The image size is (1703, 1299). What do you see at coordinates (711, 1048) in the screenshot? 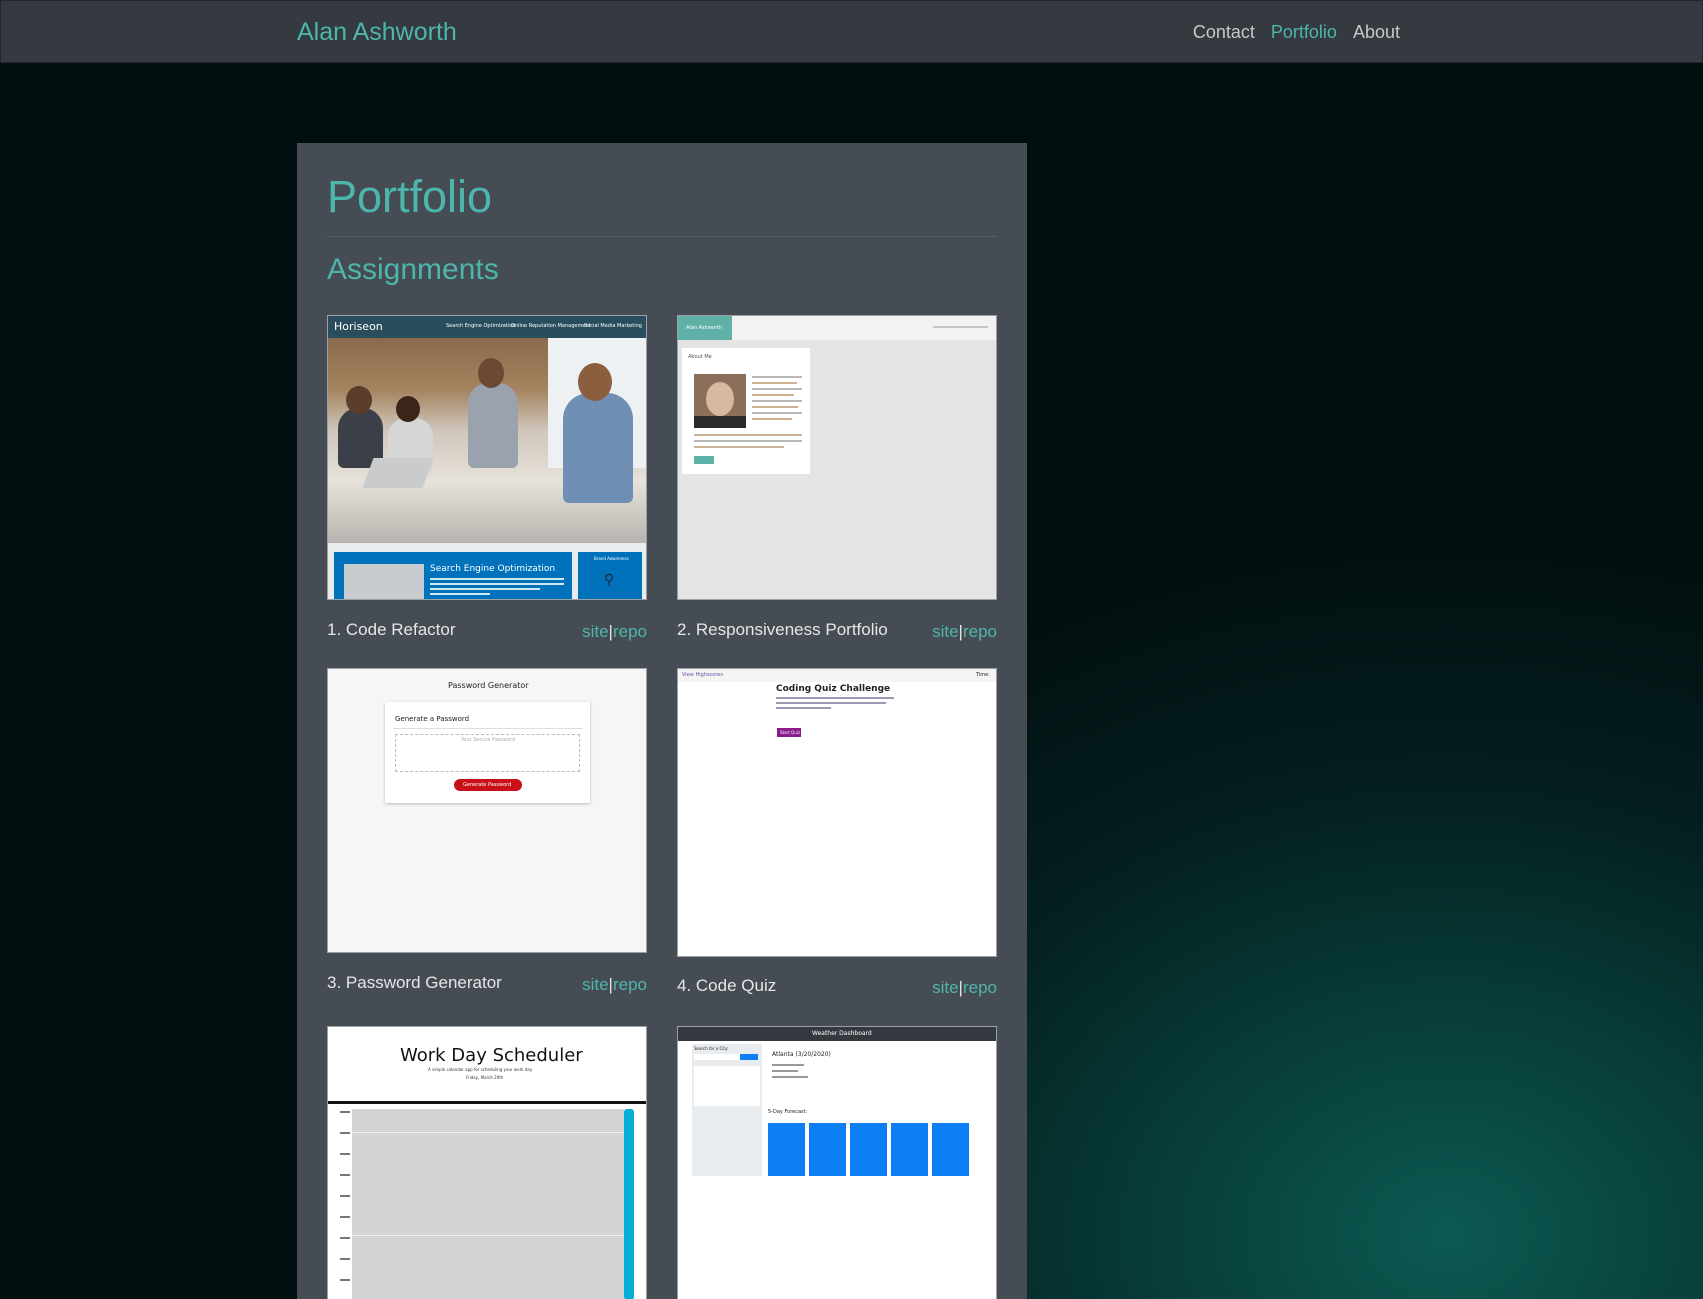
I see `thumb-search-label: Search for a City:` at bounding box center [711, 1048].